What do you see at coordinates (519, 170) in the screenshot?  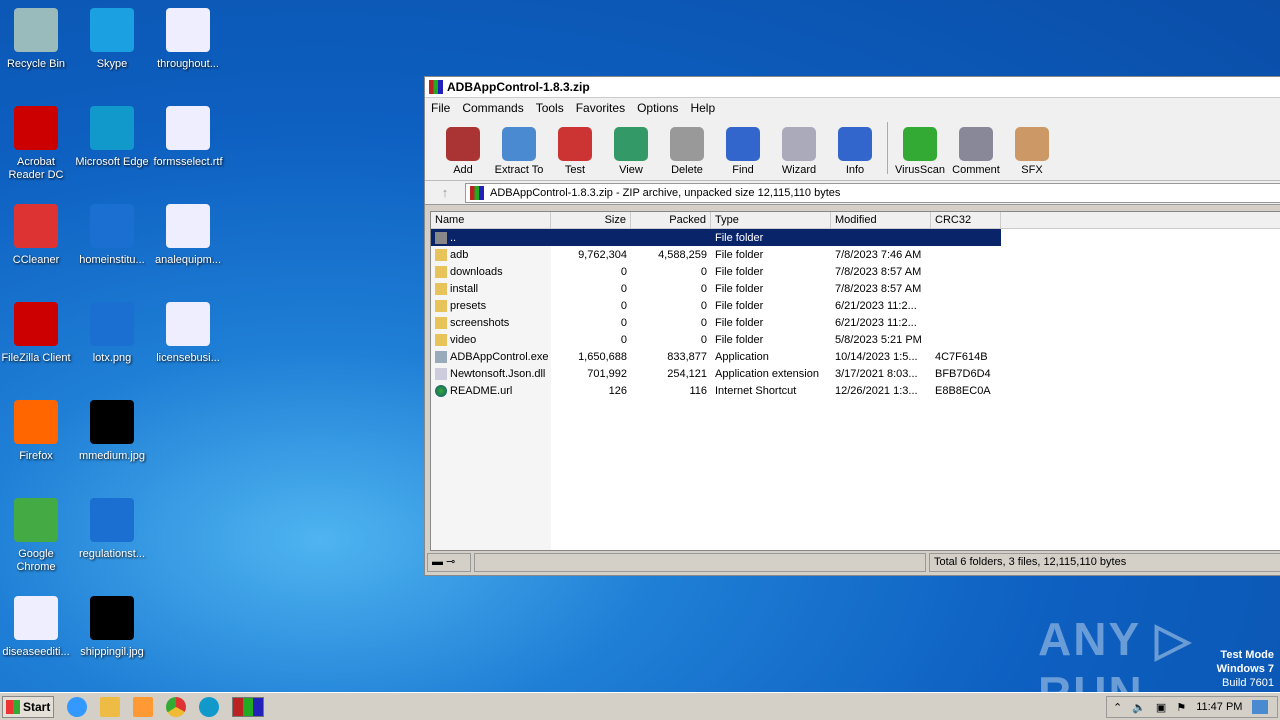 I see `toolbar-label: Extract To` at bounding box center [519, 170].